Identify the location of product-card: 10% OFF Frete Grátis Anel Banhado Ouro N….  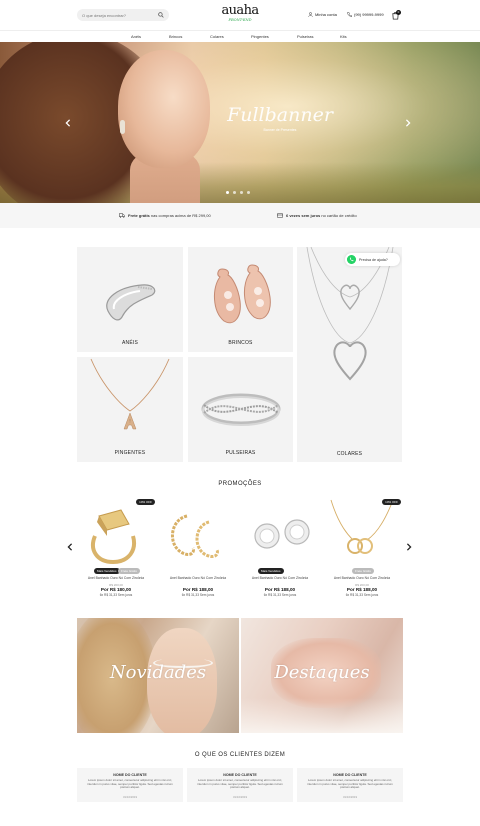
(362, 550).